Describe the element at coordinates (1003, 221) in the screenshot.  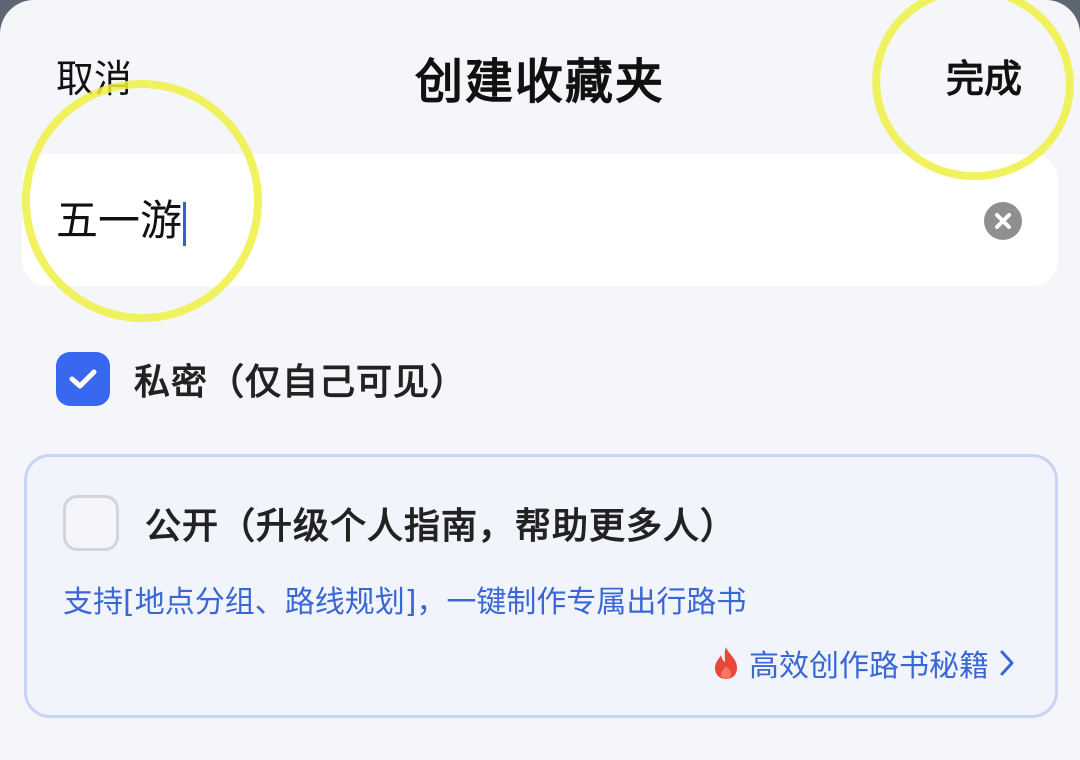
I see `clear-icon` at that location.